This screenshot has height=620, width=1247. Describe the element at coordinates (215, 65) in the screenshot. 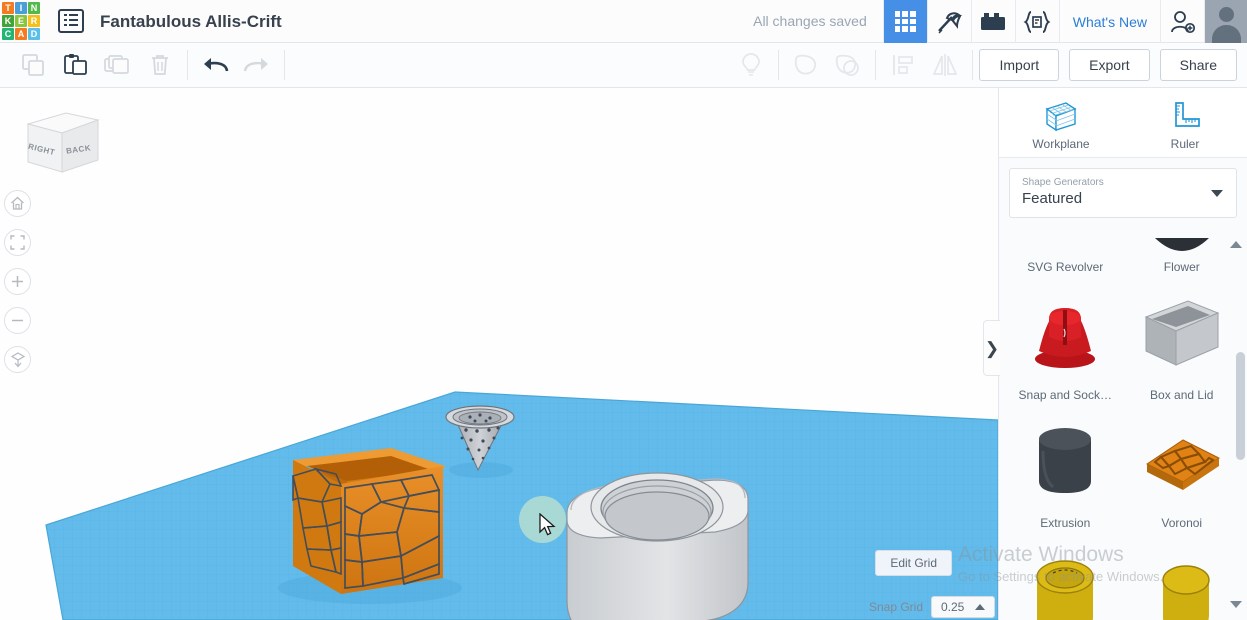

I see `undo-button` at that location.